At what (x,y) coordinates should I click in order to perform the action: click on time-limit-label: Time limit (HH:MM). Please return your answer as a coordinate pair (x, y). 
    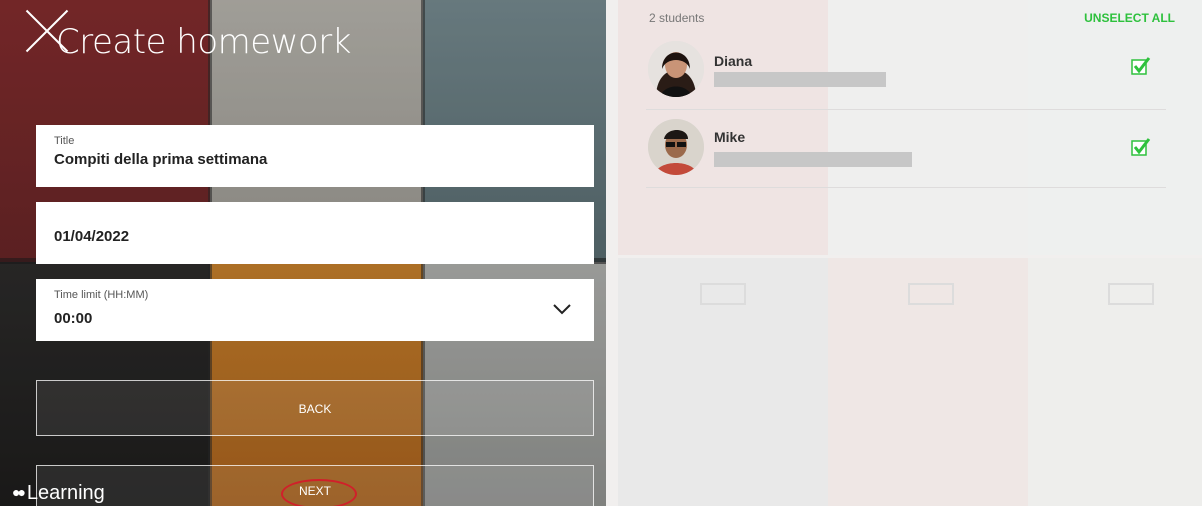
    Looking at the image, I should click on (101, 295).